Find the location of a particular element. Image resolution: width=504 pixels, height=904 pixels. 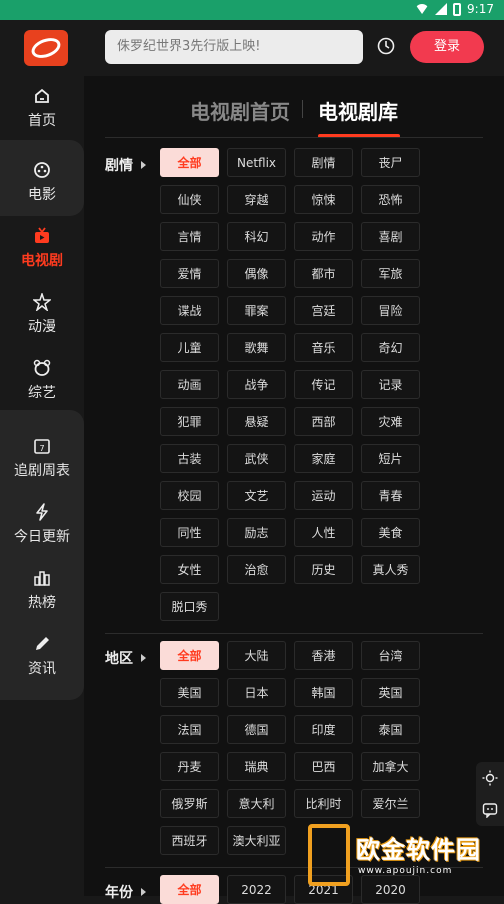

region-chip-6: 韩国 is located at coordinates (323, 692).